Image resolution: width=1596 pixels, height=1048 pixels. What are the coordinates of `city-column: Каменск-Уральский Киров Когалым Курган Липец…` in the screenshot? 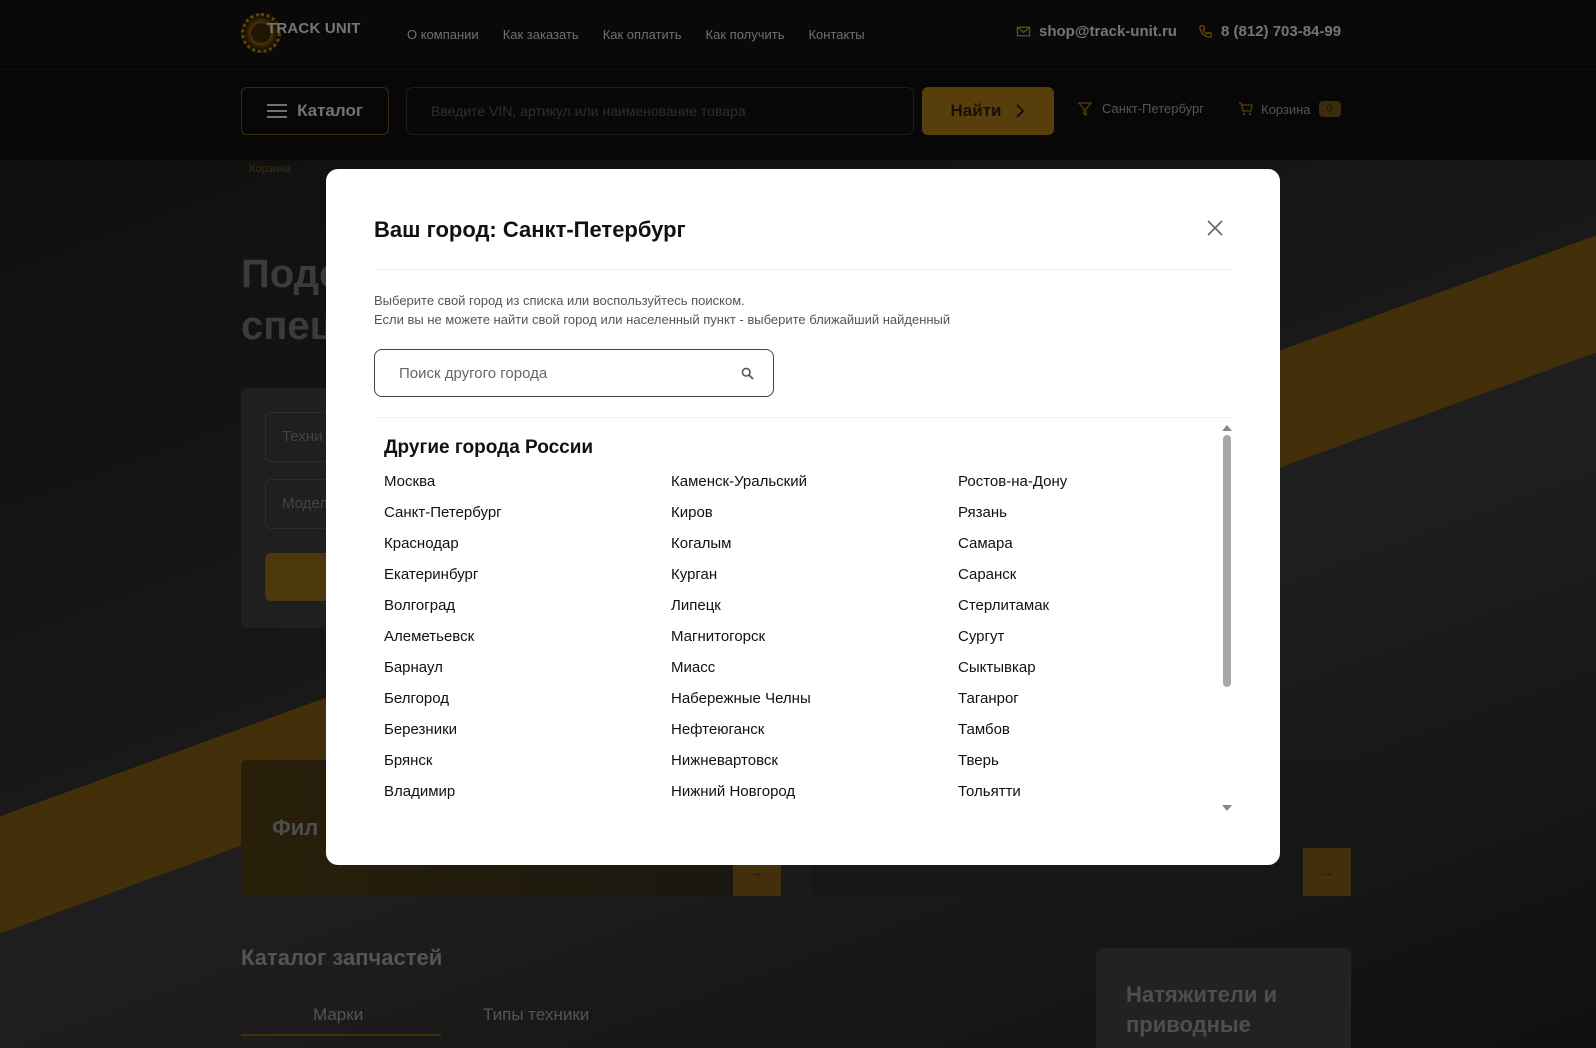 It's located at (806, 641).